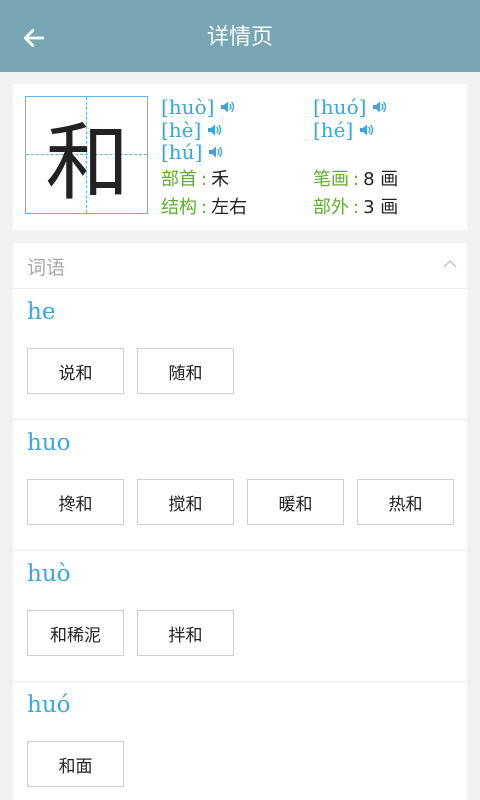 The width and height of the screenshot is (480, 800). What do you see at coordinates (450, 264) in the screenshot?
I see `chevron-up-icon` at bounding box center [450, 264].